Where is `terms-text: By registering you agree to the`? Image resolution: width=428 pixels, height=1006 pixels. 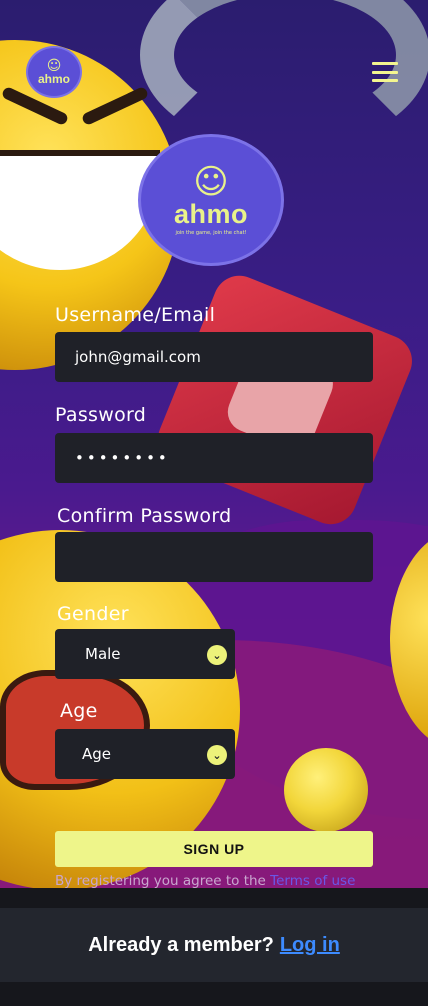 terms-text: By registering you agree to the is located at coordinates (163, 880).